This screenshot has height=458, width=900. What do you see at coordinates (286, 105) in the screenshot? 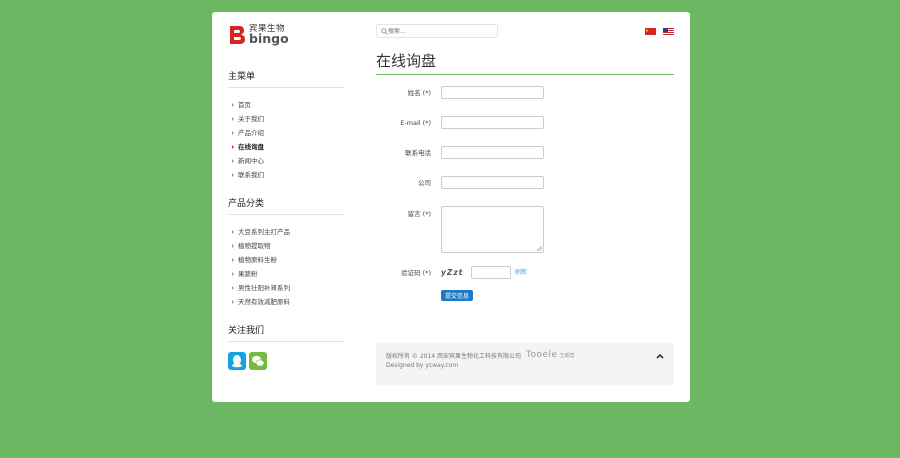
I see `main-menu-item: 首页` at bounding box center [286, 105].